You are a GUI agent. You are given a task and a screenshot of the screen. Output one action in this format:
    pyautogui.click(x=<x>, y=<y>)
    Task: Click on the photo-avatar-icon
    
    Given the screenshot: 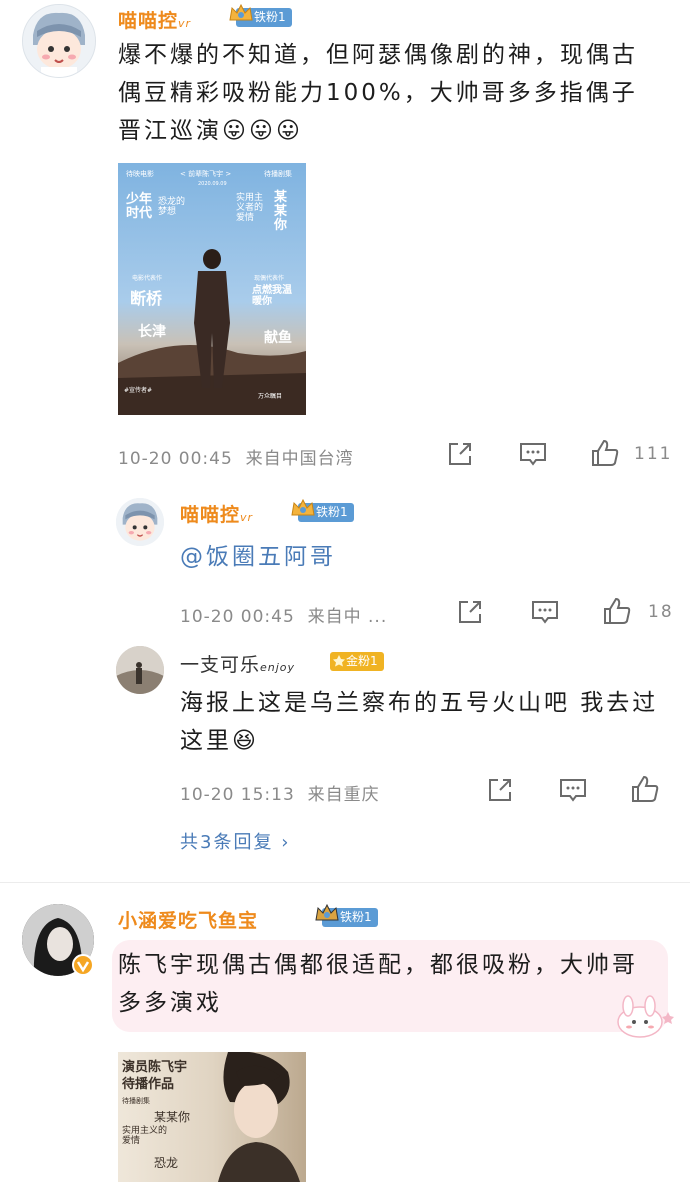 What is the action you would take?
    pyautogui.click(x=140, y=670)
    